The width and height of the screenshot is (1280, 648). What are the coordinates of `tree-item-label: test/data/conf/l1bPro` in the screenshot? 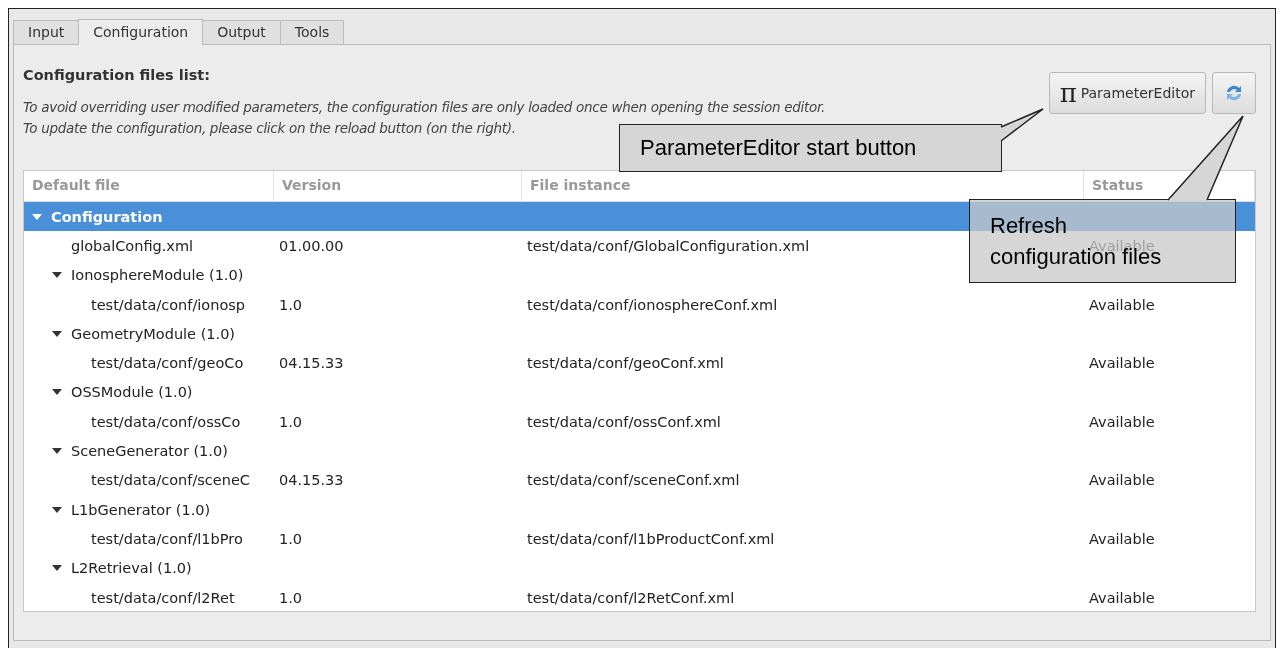 It's located at (167, 538).